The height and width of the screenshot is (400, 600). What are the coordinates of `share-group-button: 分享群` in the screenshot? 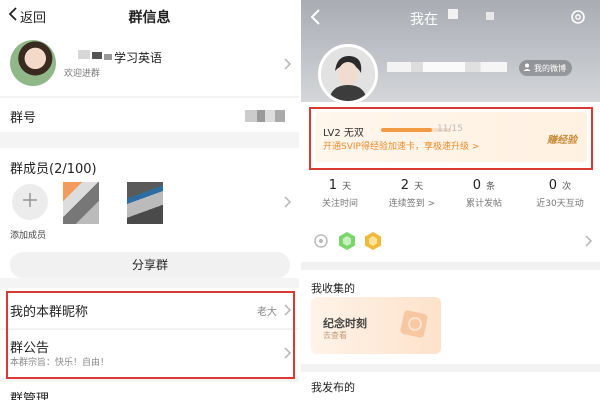 It's located at (150, 265).